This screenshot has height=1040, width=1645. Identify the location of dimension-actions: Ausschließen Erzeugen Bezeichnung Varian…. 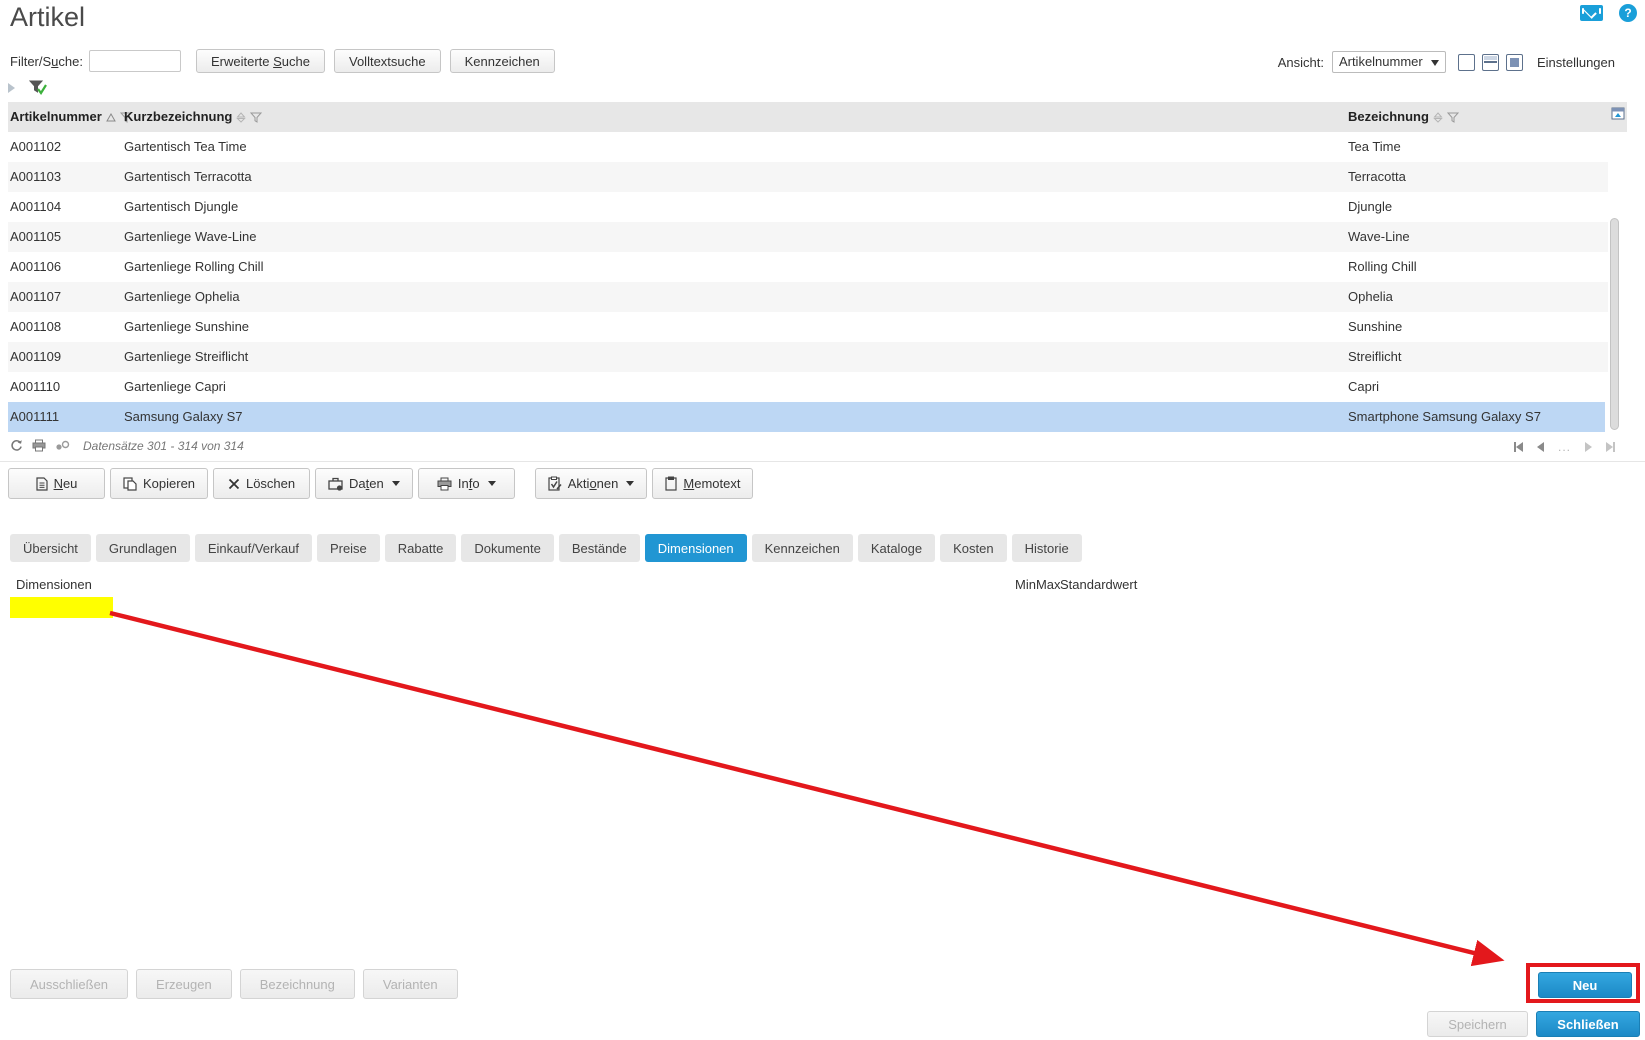
(234, 984).